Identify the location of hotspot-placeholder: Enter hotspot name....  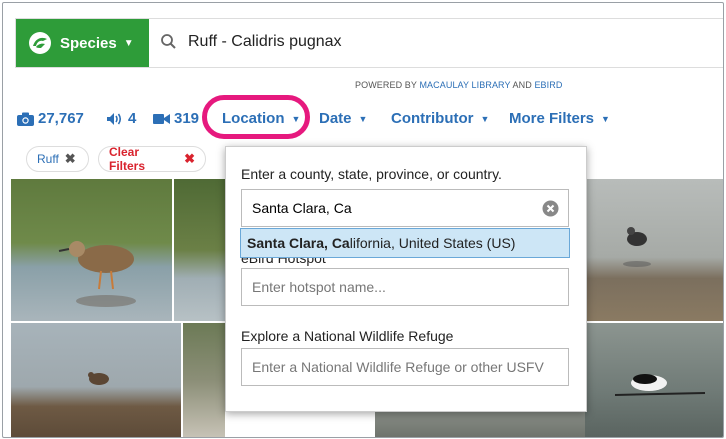
(319, 287).